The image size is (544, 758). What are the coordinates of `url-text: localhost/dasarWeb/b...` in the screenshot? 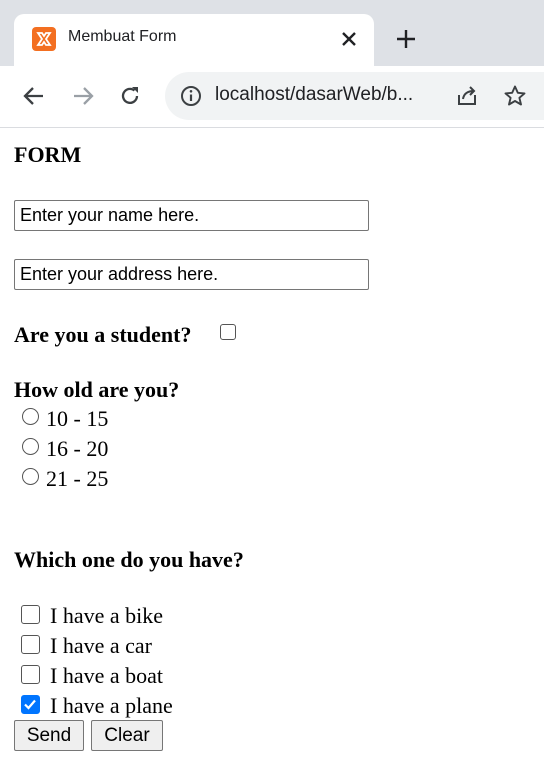 It's located at (314, 95).